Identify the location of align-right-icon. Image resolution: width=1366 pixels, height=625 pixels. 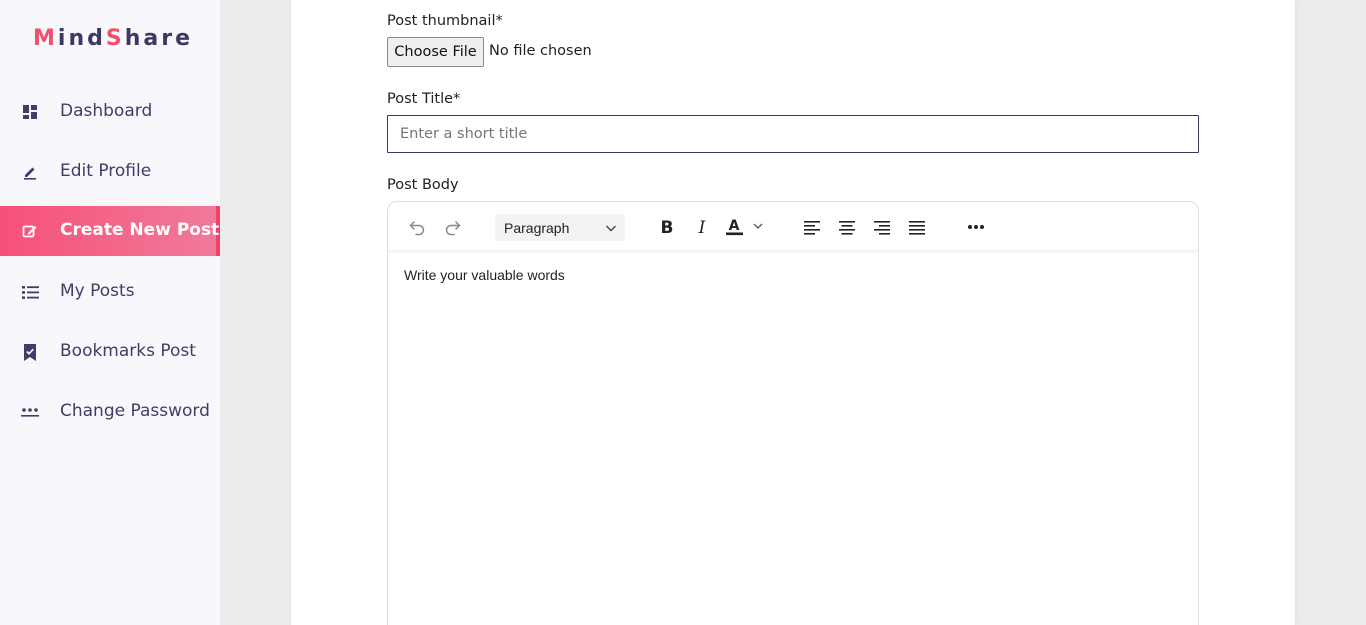
(882, 227).